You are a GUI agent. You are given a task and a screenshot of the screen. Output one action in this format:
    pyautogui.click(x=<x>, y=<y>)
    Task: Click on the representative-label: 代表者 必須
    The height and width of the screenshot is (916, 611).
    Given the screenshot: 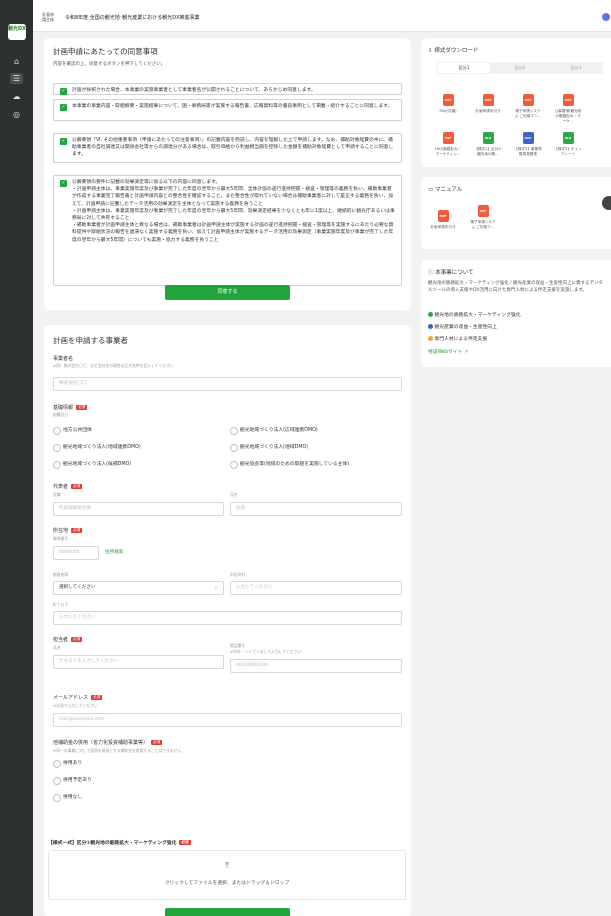 What is the action you would take?
    pyautogui.click(x=68, y=487)
    